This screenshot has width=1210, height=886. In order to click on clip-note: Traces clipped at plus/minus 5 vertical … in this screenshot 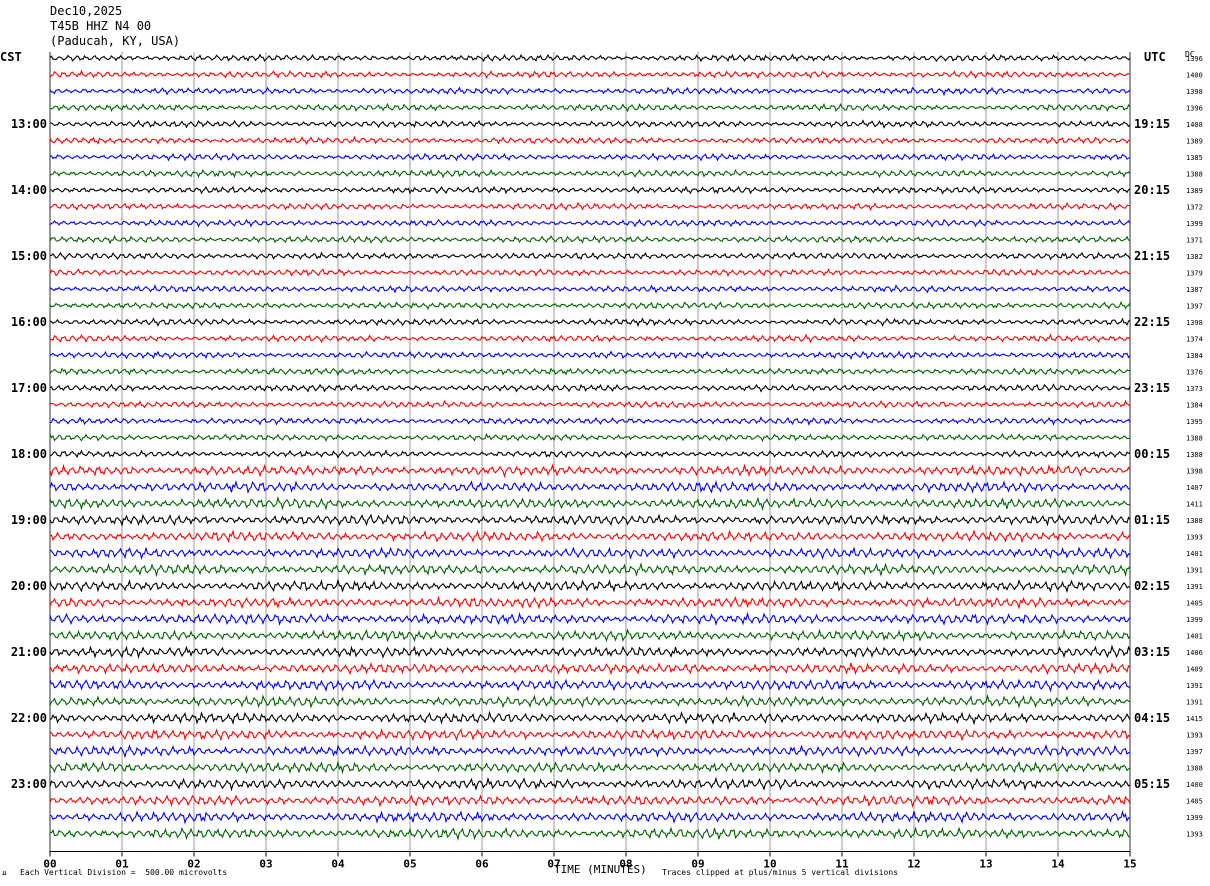, I will do `click(780, 872)`.